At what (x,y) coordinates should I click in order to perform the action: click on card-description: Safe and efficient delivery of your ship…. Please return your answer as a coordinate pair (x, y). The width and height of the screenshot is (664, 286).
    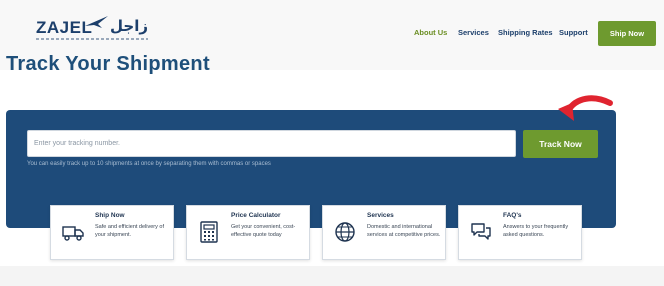
    Looking at the image, I should click on (129, 231).